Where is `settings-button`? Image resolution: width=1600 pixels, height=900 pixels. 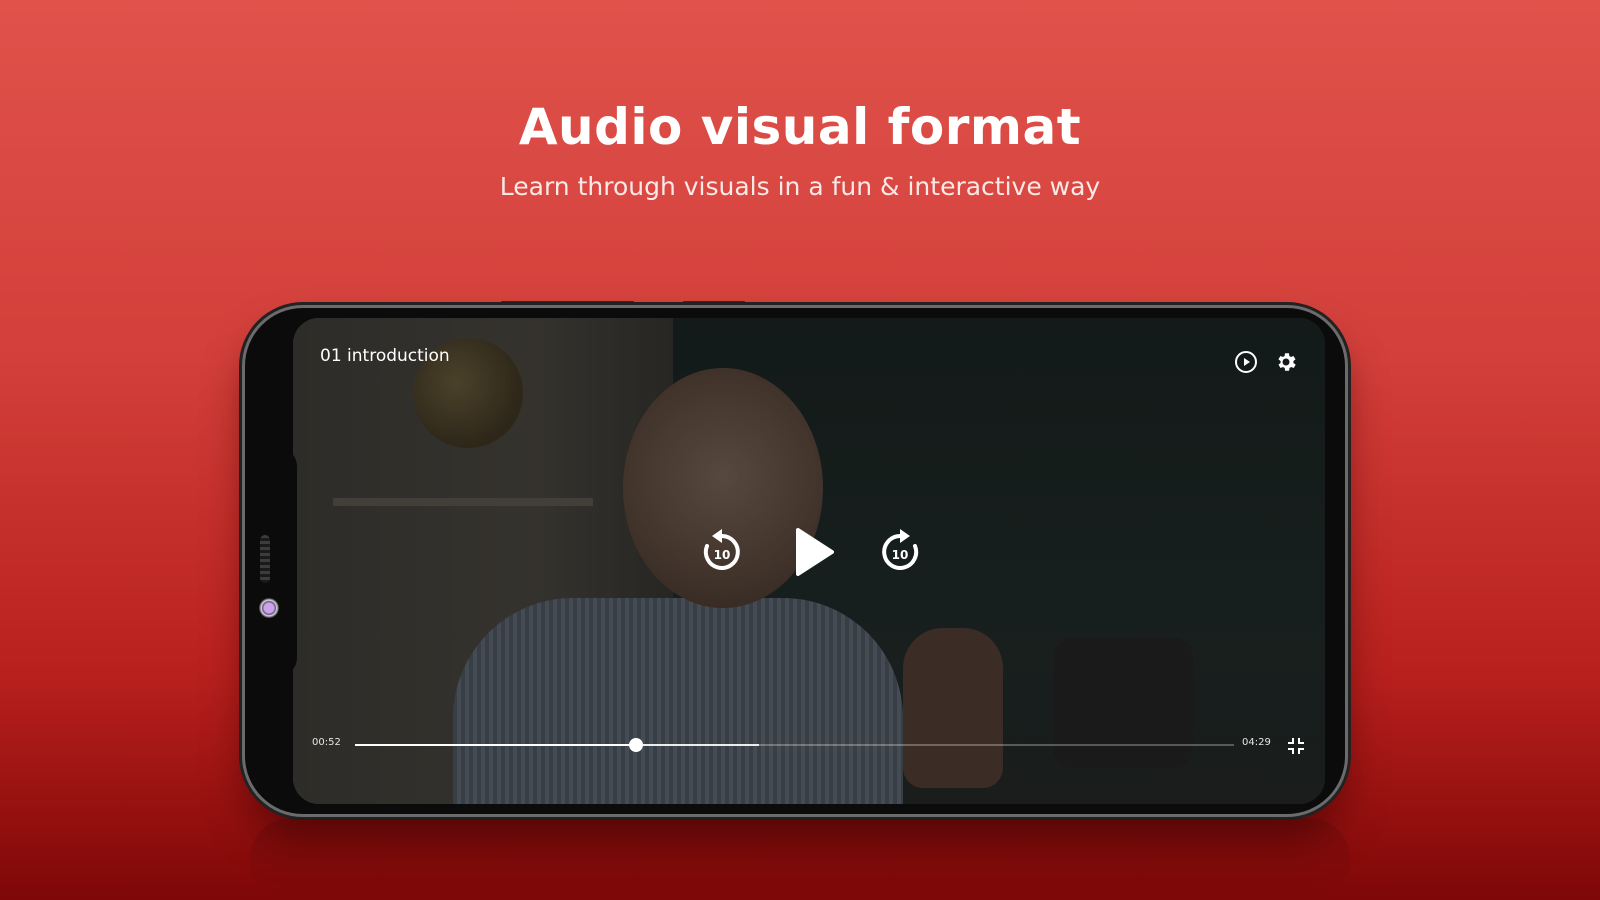
settings-button is located at coordinates (1286, 364).